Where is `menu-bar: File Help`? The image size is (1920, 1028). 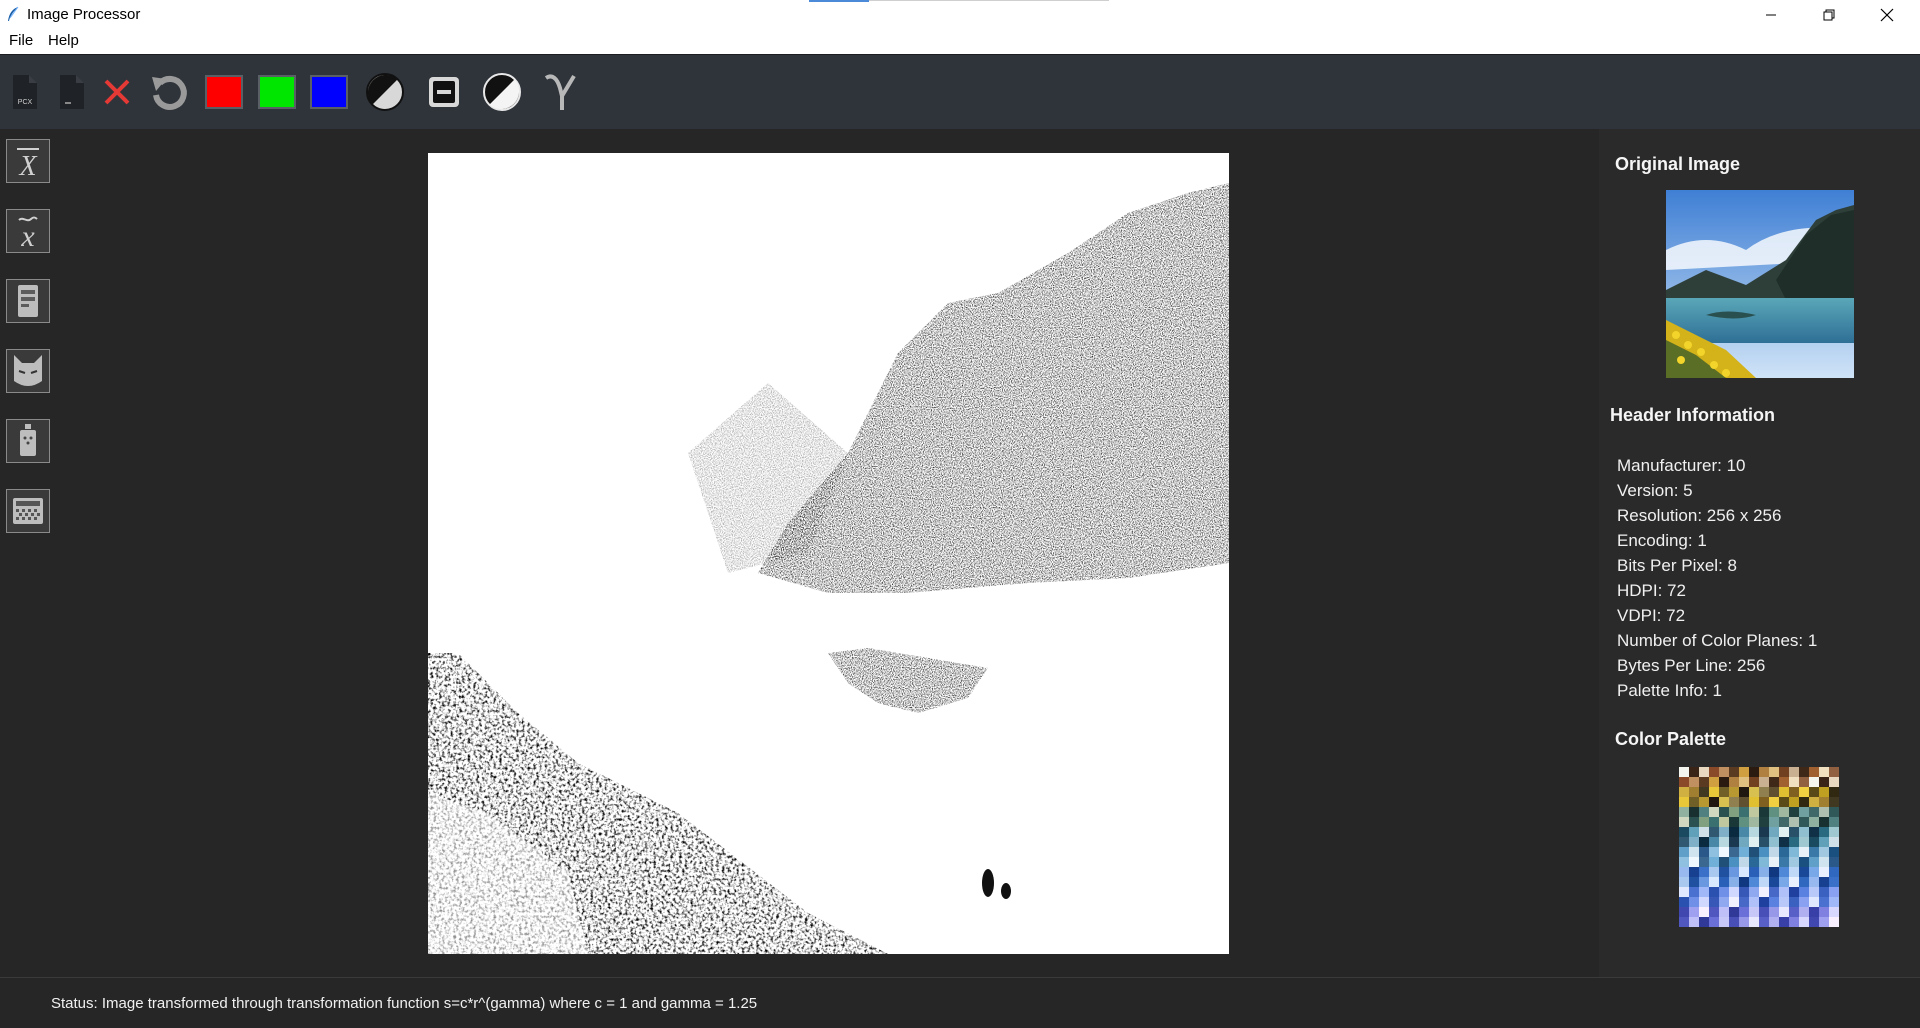 menu-bar: File Help is located at coordinates (960, 41).